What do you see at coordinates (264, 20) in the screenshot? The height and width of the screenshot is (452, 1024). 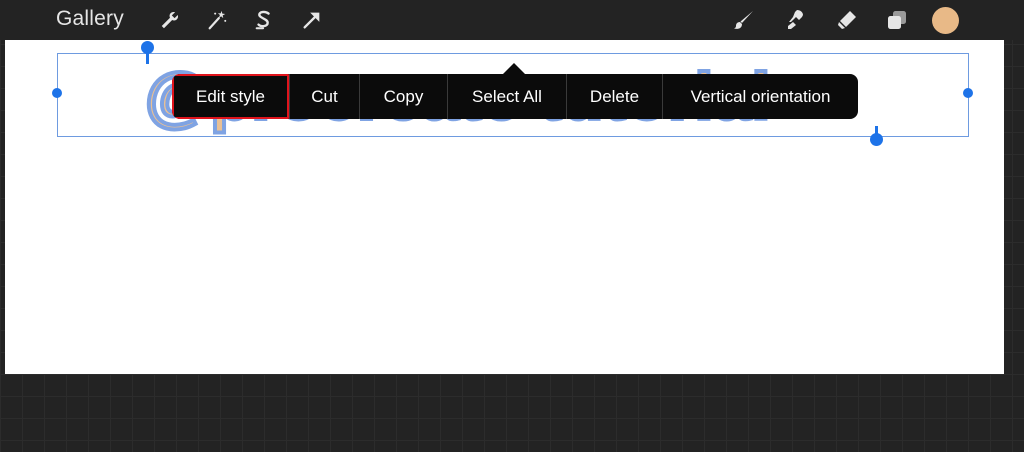 I see `selection-s-icon` at bounding box center [264, 20].